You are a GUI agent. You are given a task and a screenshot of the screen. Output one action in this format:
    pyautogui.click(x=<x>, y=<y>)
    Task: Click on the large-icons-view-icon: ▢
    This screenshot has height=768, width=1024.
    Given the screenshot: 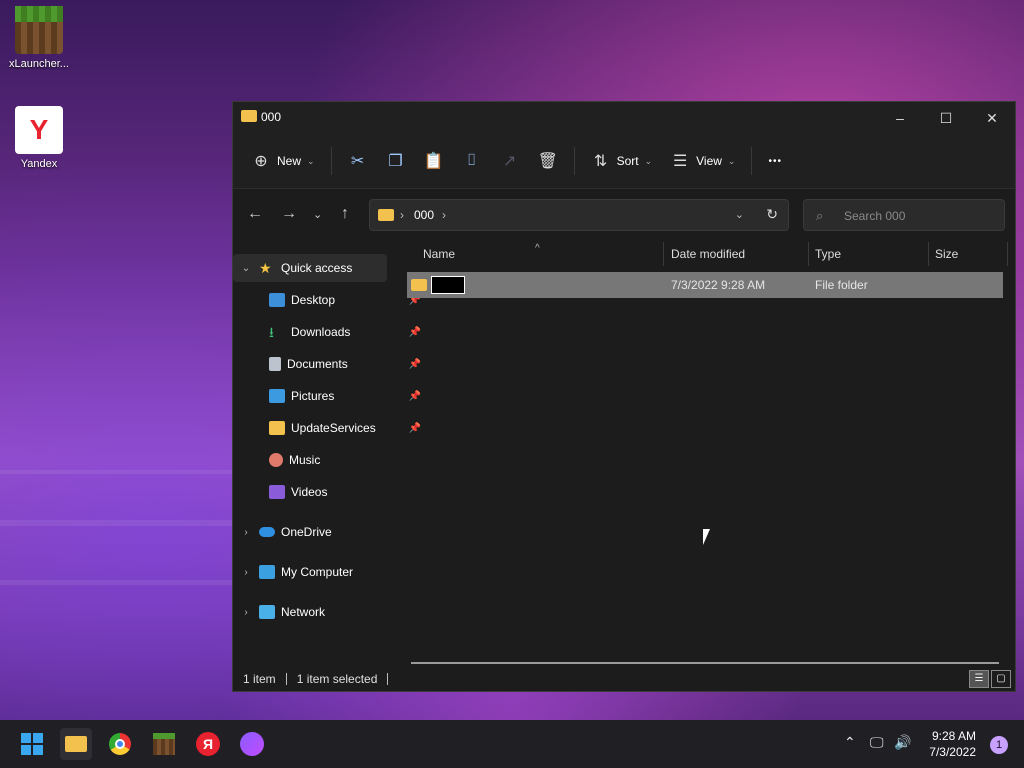 What is the action you would take?
    pyautogui.click(x=1001, y=679)
    